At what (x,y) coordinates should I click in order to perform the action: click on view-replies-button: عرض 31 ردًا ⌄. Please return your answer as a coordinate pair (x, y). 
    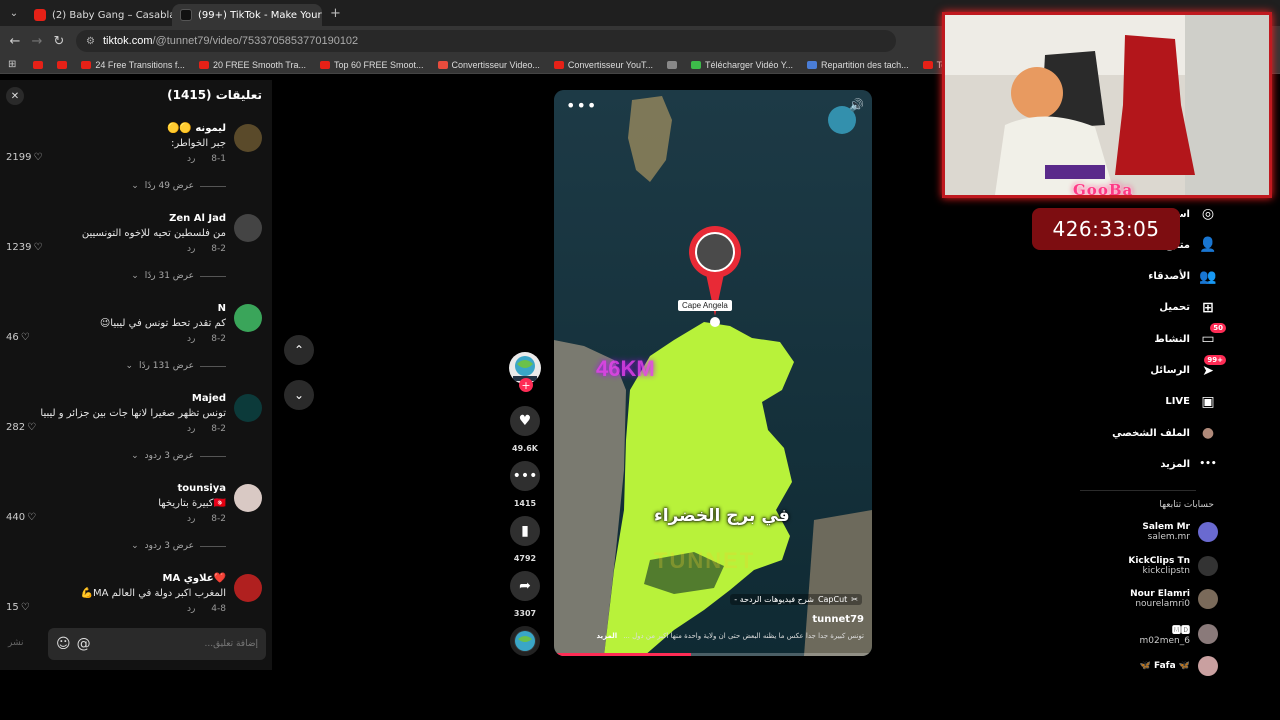
    Looking at the image, I should click on (178, 276).